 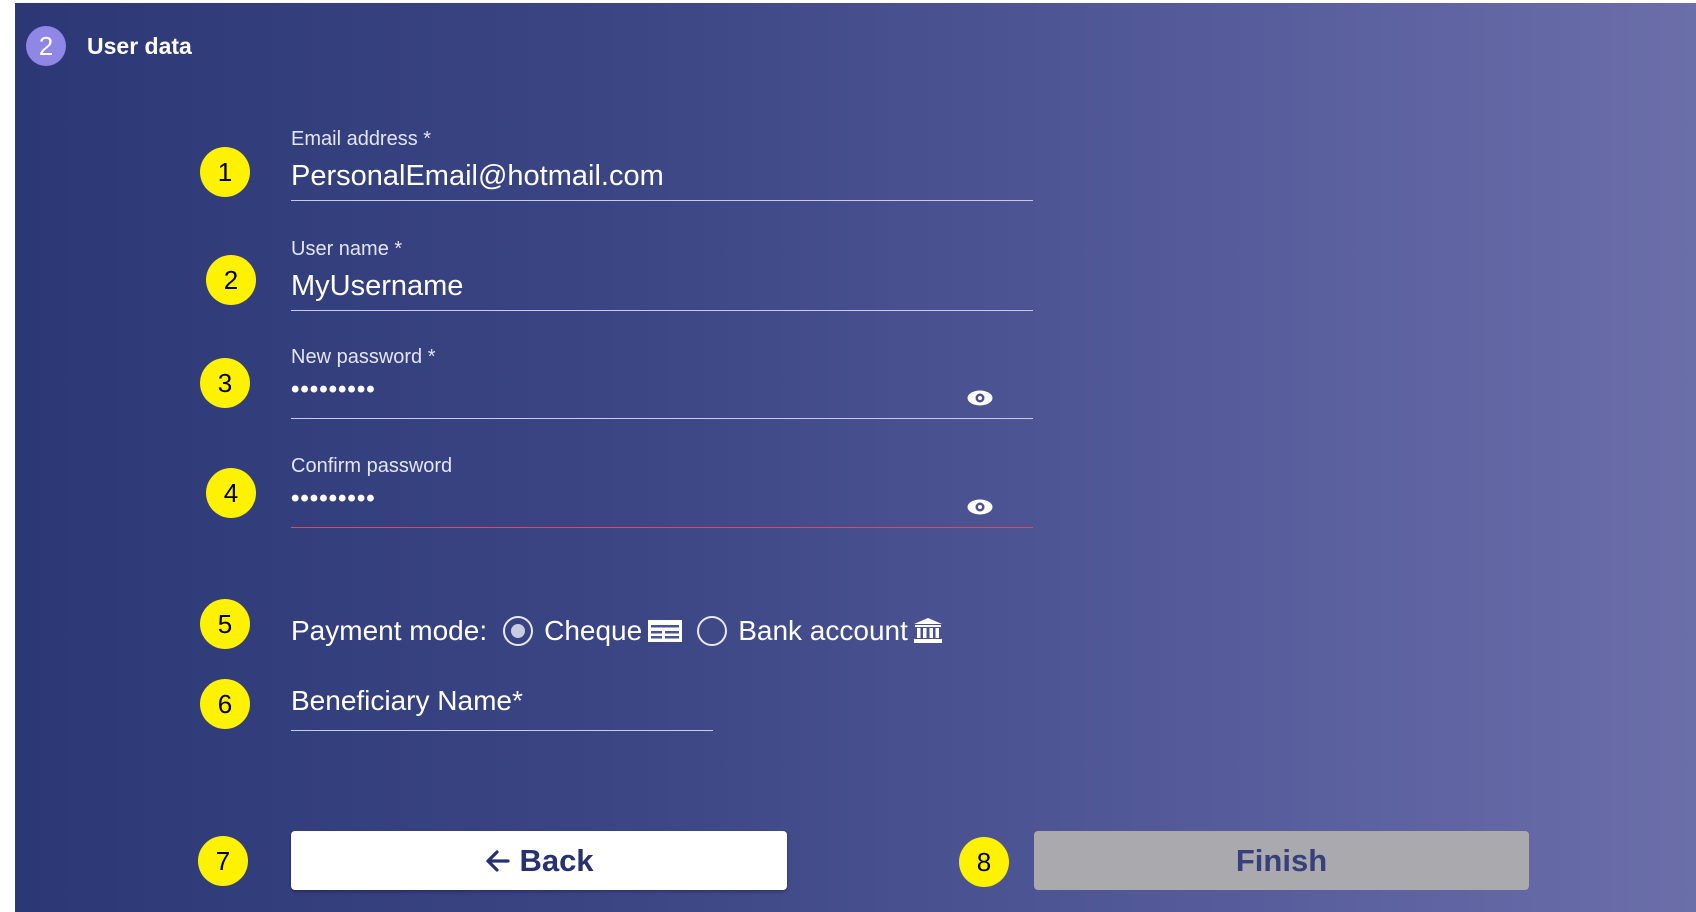 I want to click on arrow-left-icon, so click(x=498, y=860).